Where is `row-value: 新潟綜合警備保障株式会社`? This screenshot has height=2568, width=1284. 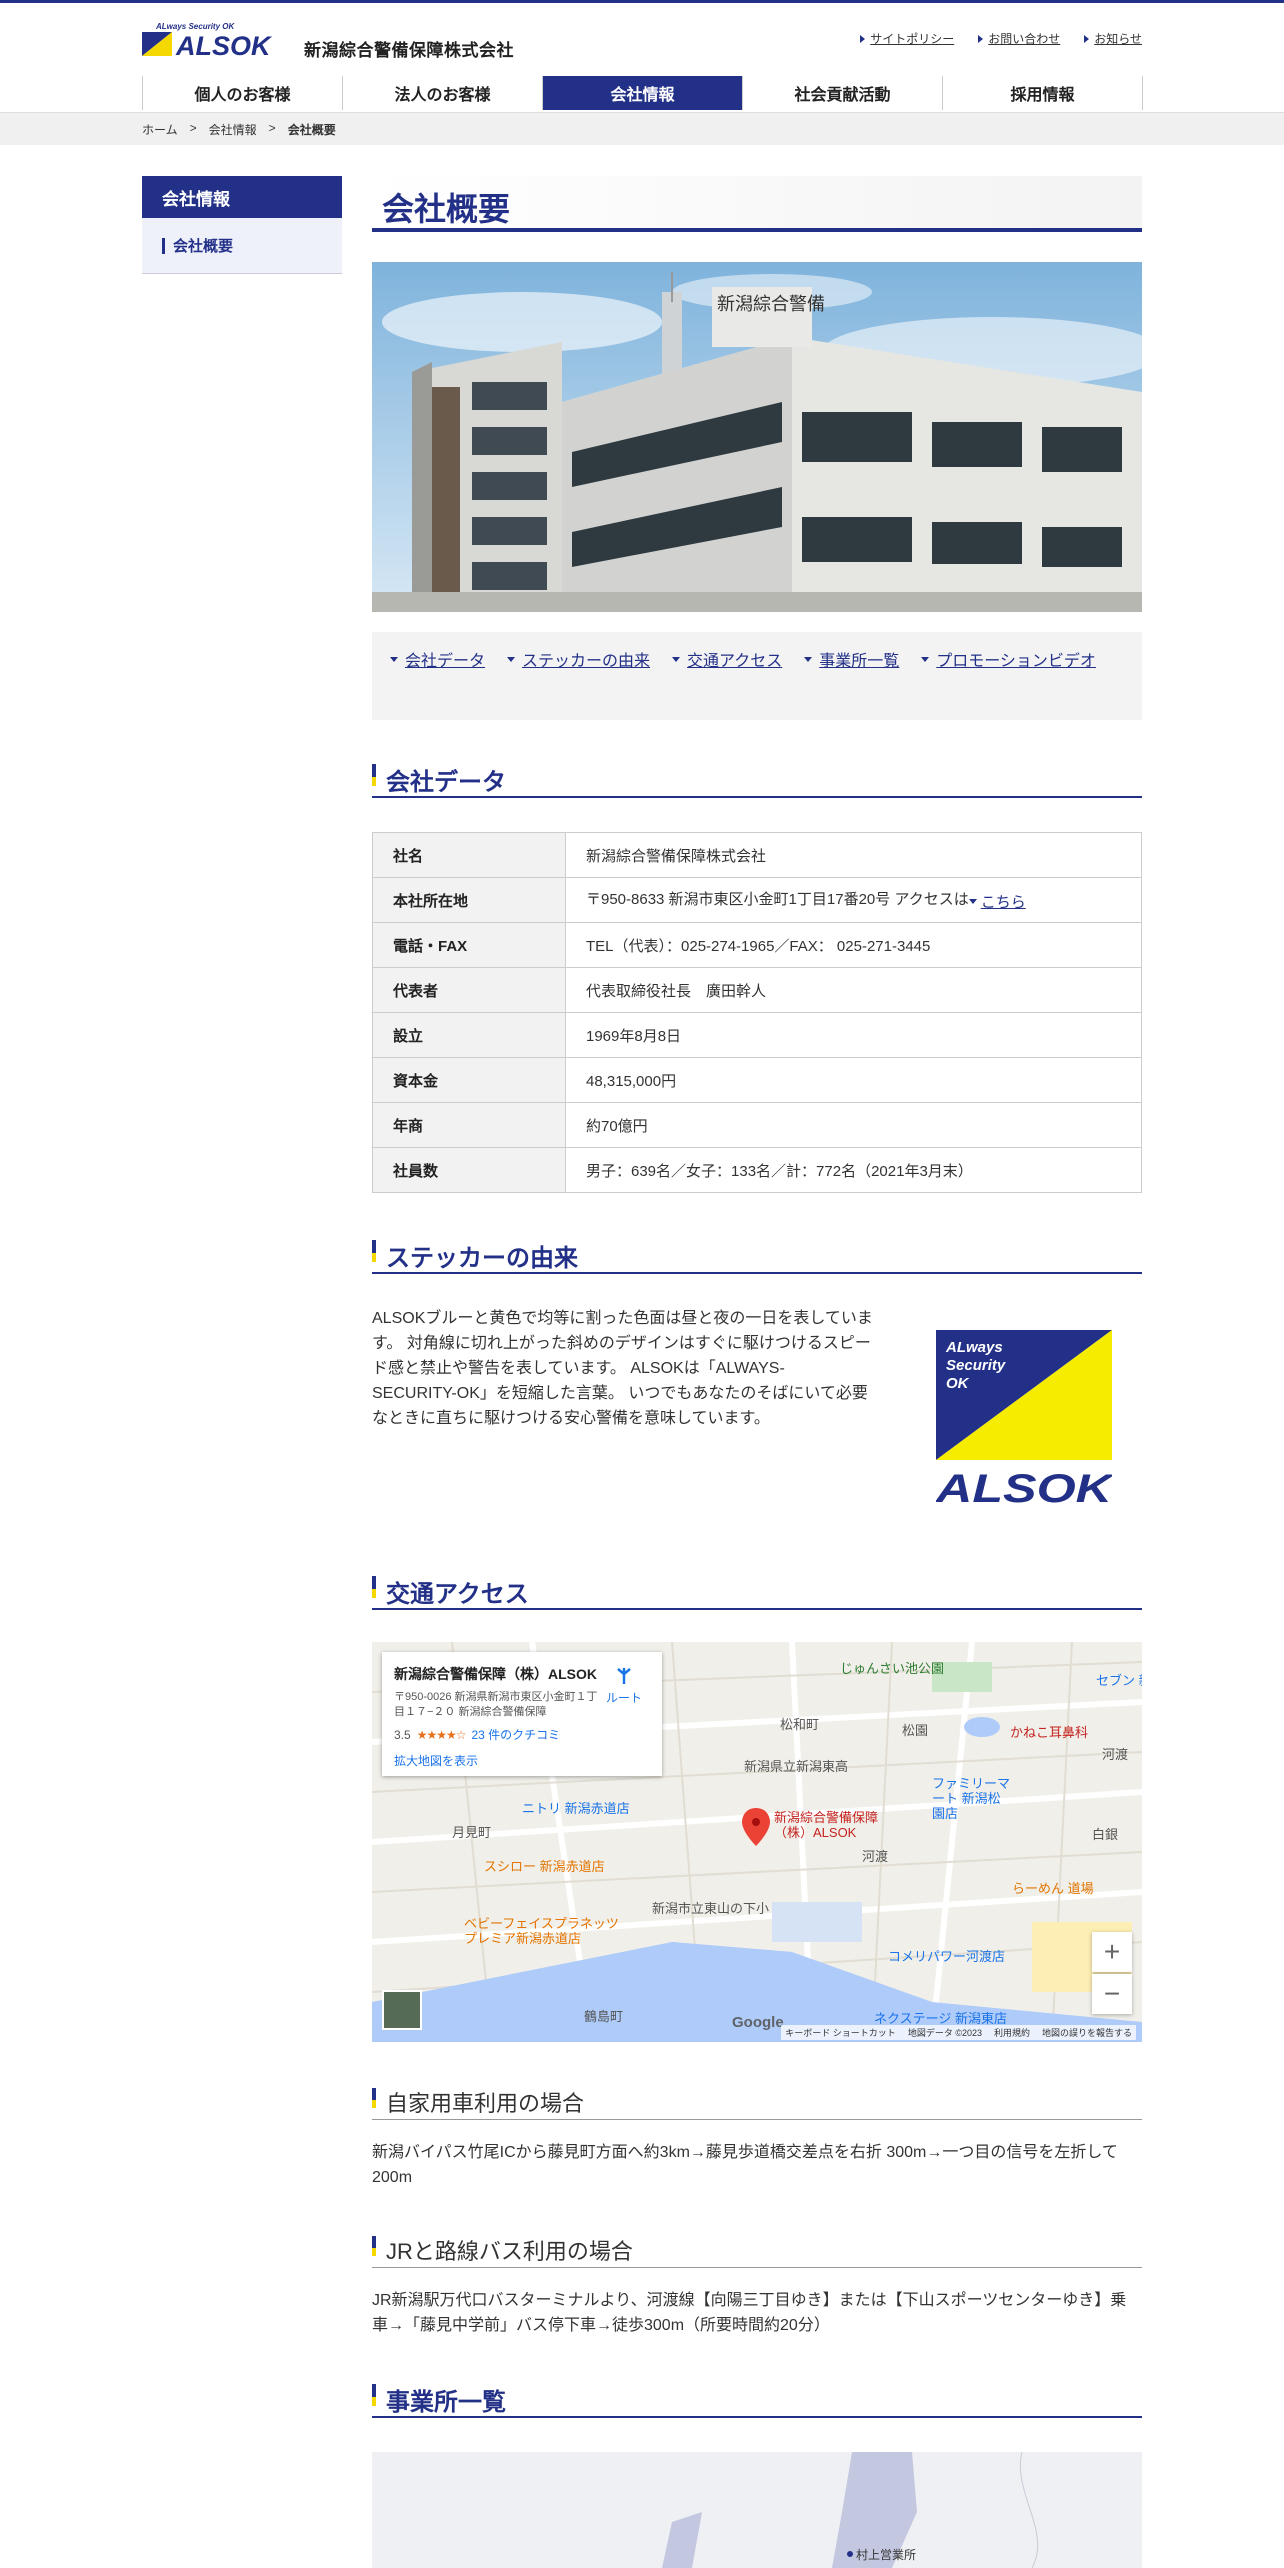 row-value: 新潟綜合警備保障株式会社 is located at coordinates (853, 855).